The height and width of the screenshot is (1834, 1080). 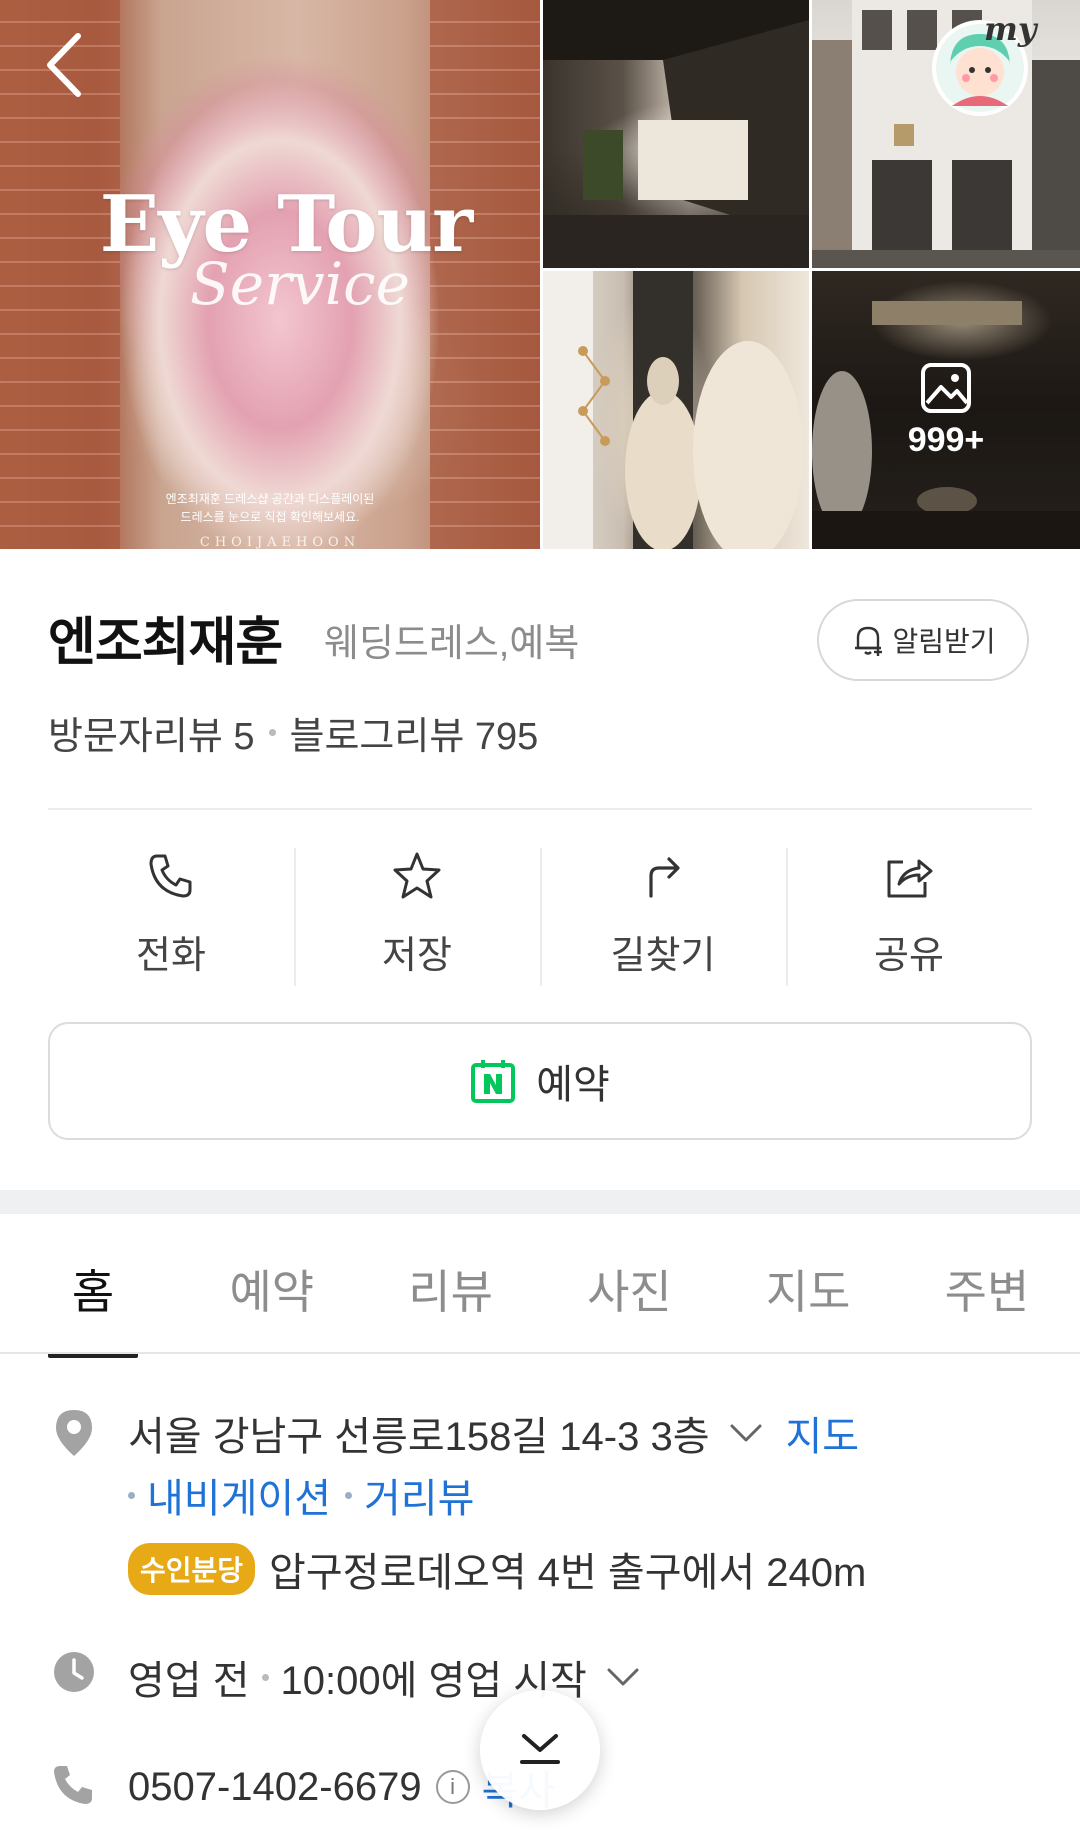 What do you see at coordinates (151, 732) in the screenshot?
I see `visitor-reviews-link: 방문자리뷰 5` at bounding box center [151, 732].